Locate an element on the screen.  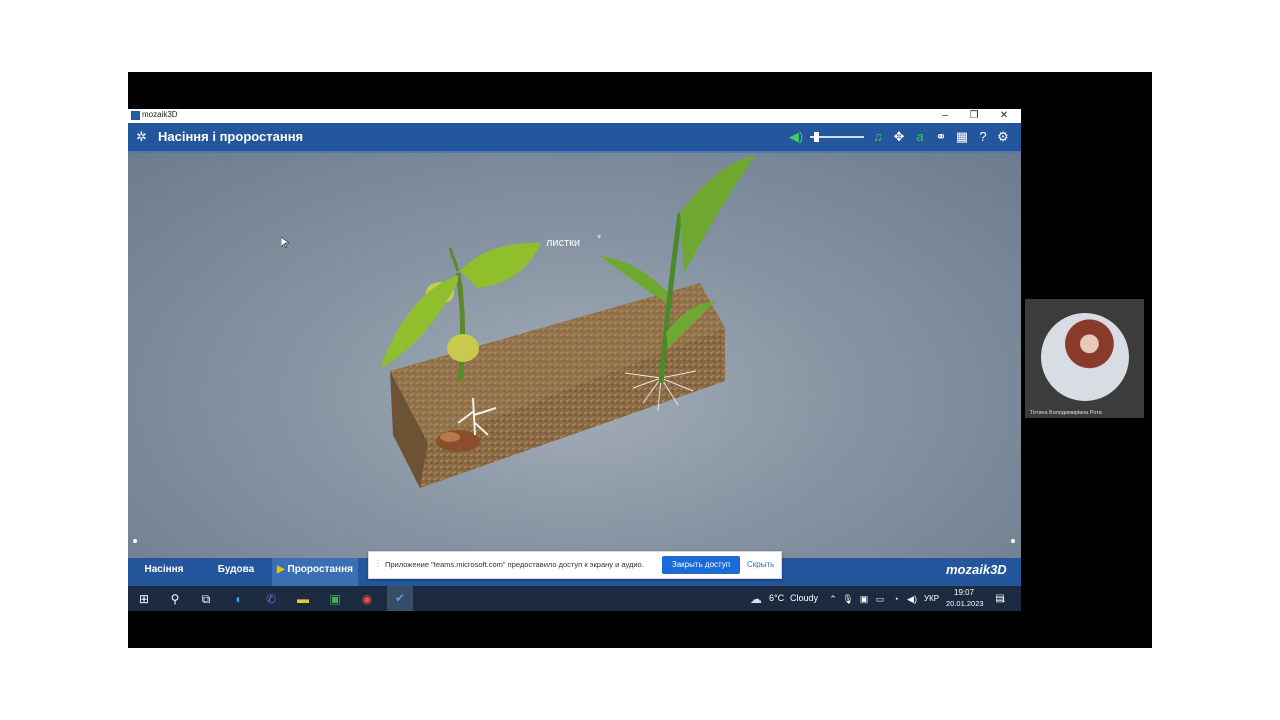
edge-icon: ◐ is located at coordinates (239, 599).